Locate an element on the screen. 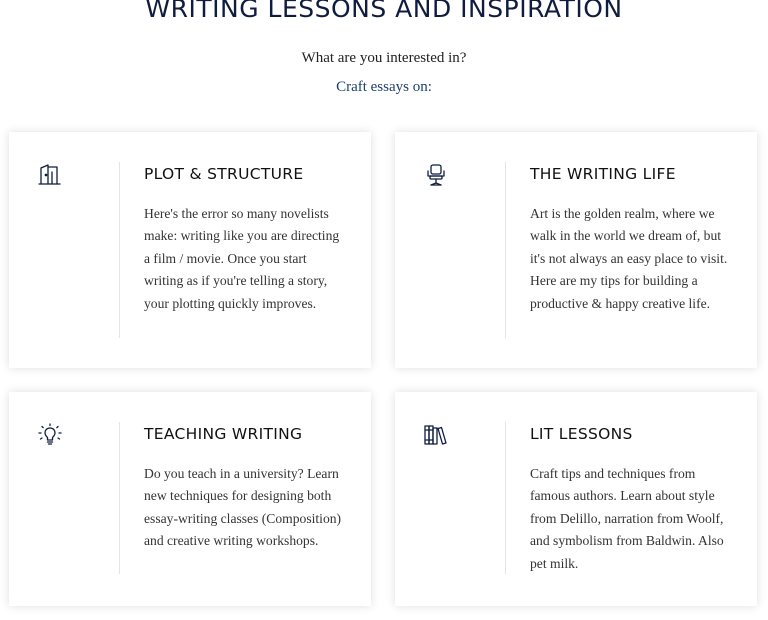 This screenshot has width=768, height=620. desk-chair-icon is located at coordinates (436, 175).